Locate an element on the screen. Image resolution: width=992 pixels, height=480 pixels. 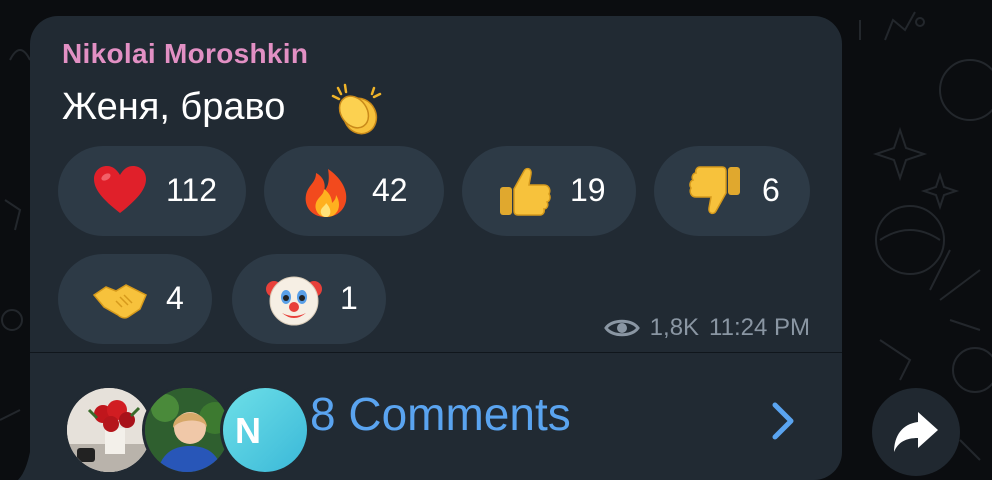
reaction-thumbs-down: 6 is located at coordinates (732, 191).